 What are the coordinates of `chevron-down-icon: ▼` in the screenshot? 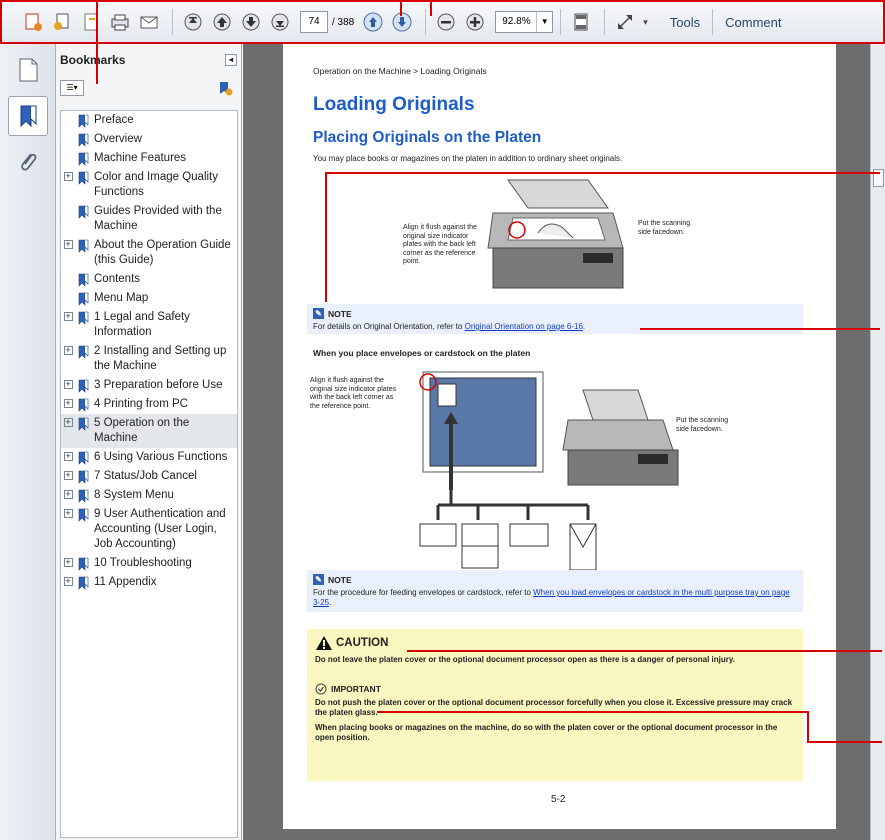 It's located at (544, 22).